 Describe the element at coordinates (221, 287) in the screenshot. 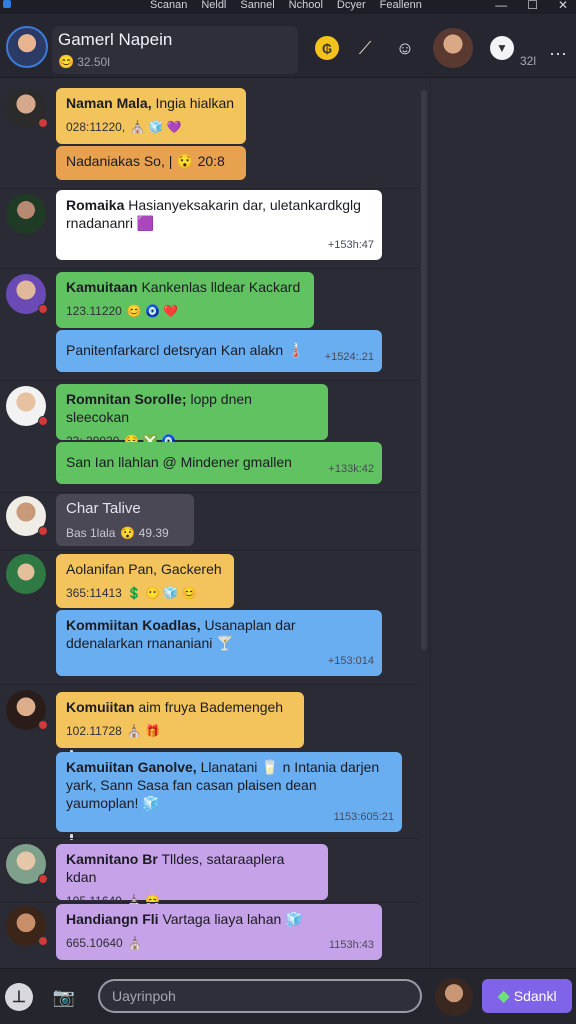

I see `message-text: Kankenlas lldear Kackard` at that location.